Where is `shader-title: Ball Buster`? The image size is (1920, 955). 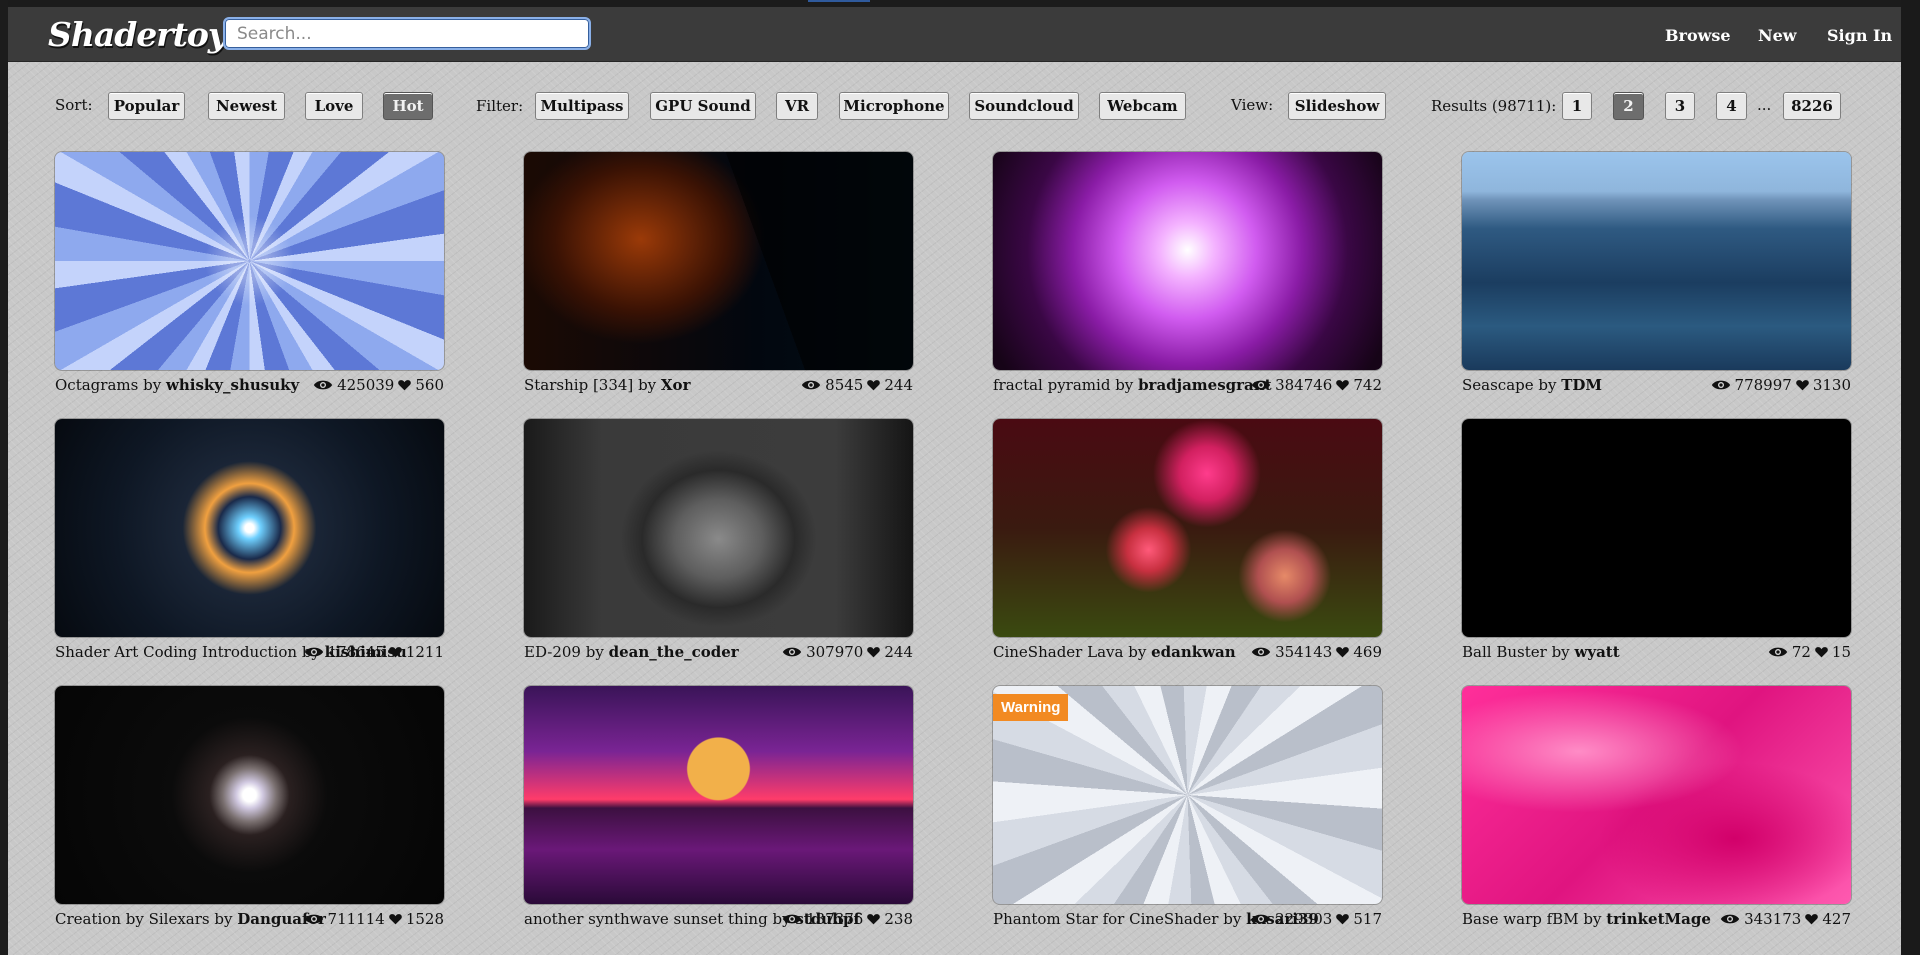 shader-title: Ball Buster is located at coordinates (1504, 652).